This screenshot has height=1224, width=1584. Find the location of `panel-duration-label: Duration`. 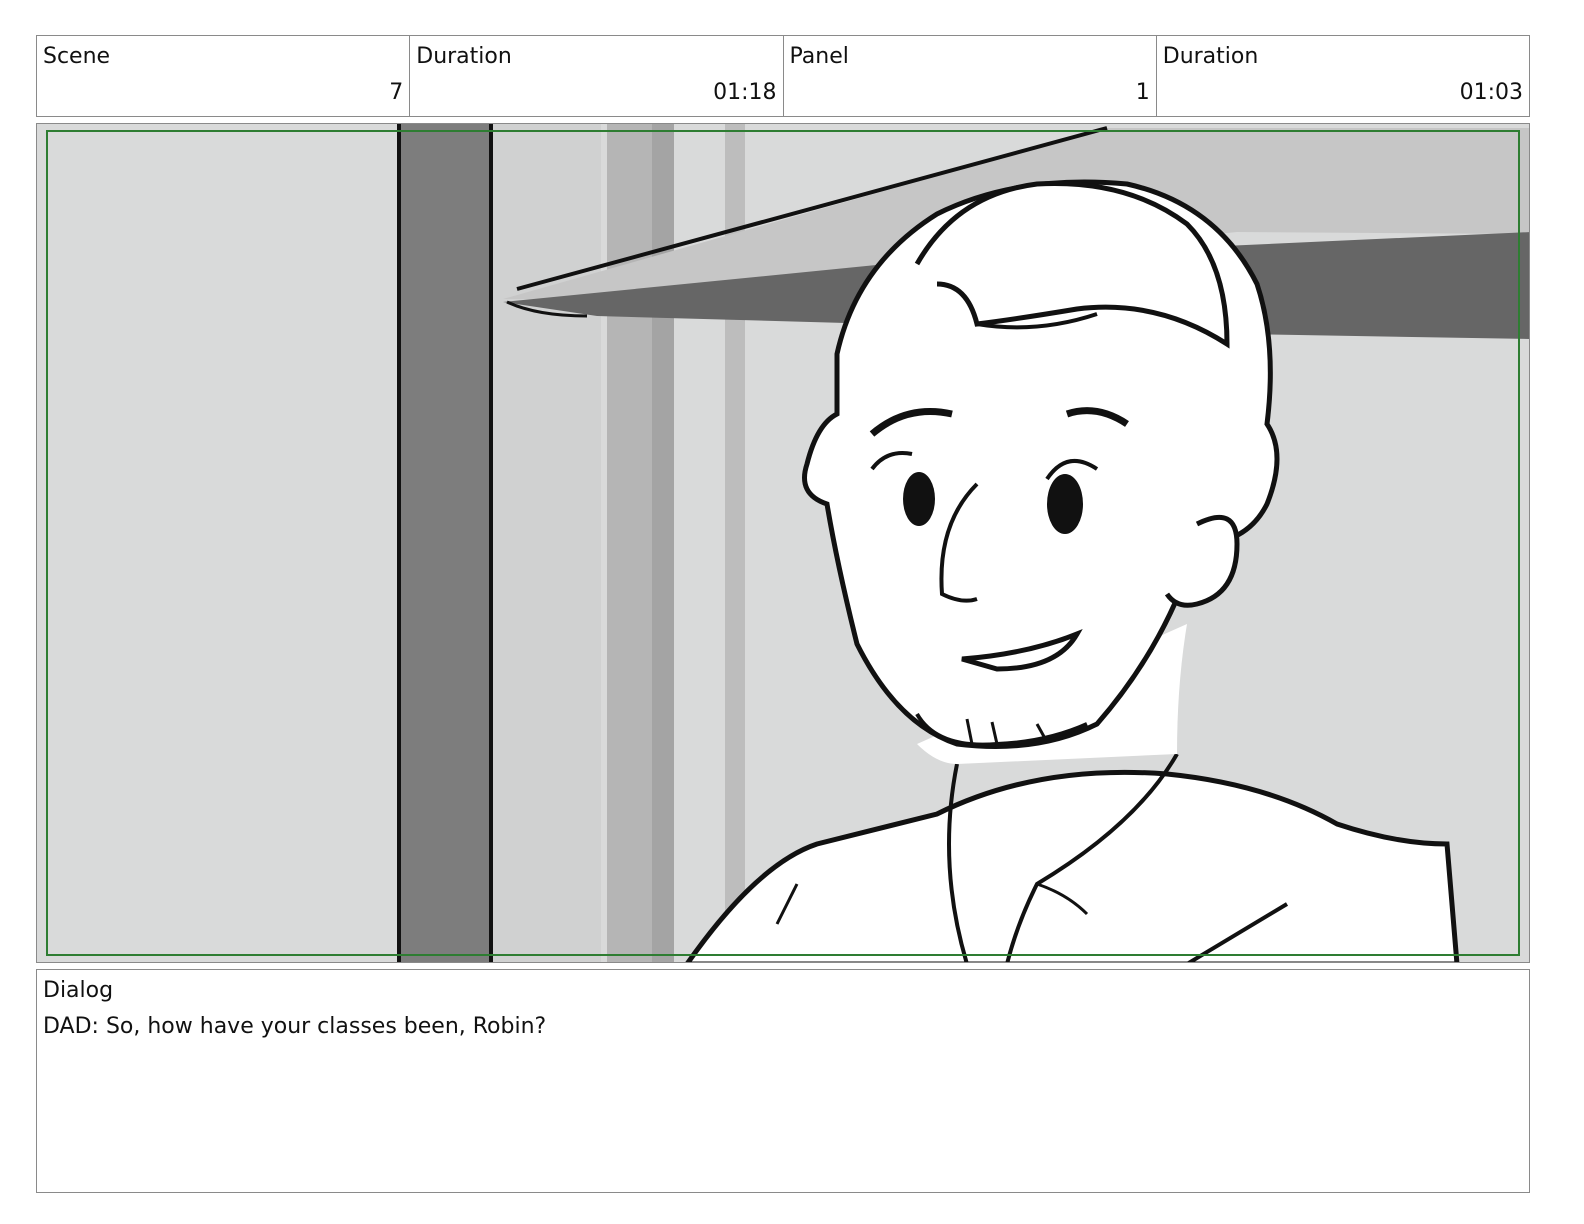

panel-duration-label: Duration is located at coordinates (1210, 56).